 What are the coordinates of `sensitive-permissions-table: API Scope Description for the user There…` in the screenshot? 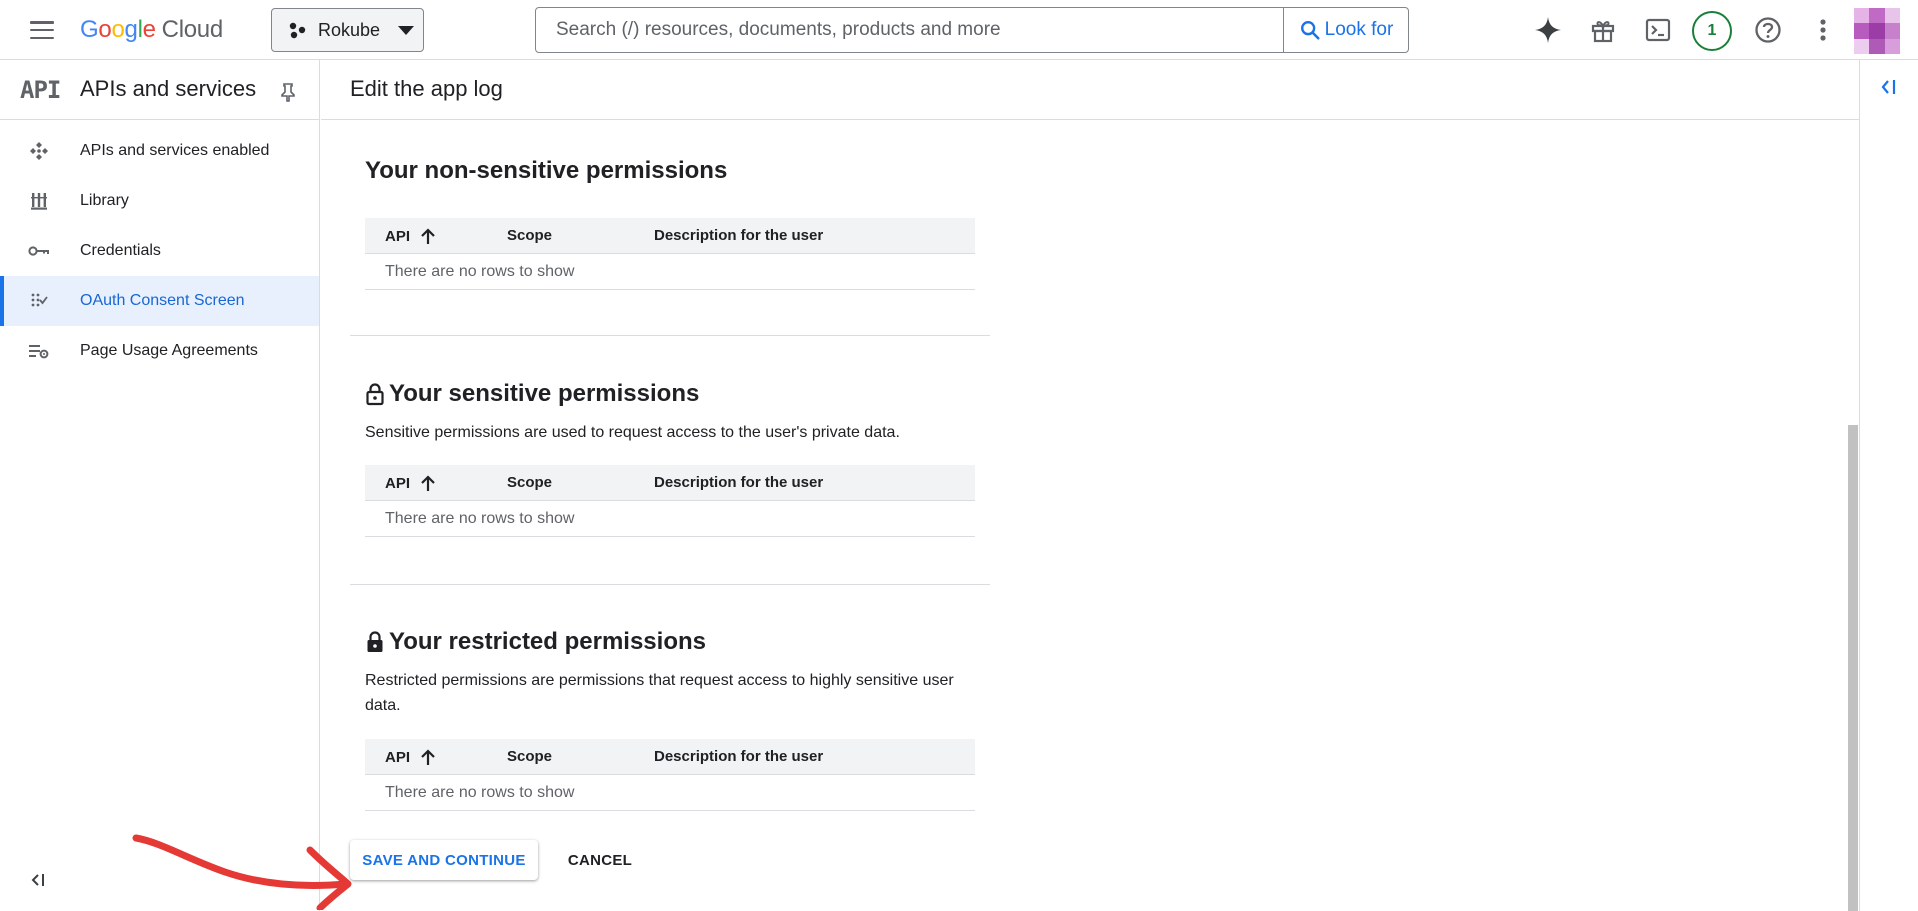 It's located at (670, 501).